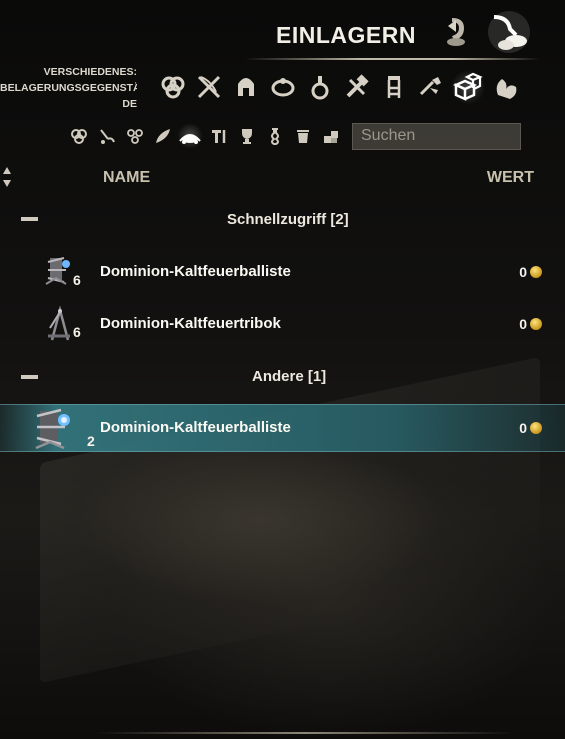 The image size is (565, 739). What do you see at coordinates (219, 136) in the screenshot?
I see `repair-icon` at bounding box center [219, 136].